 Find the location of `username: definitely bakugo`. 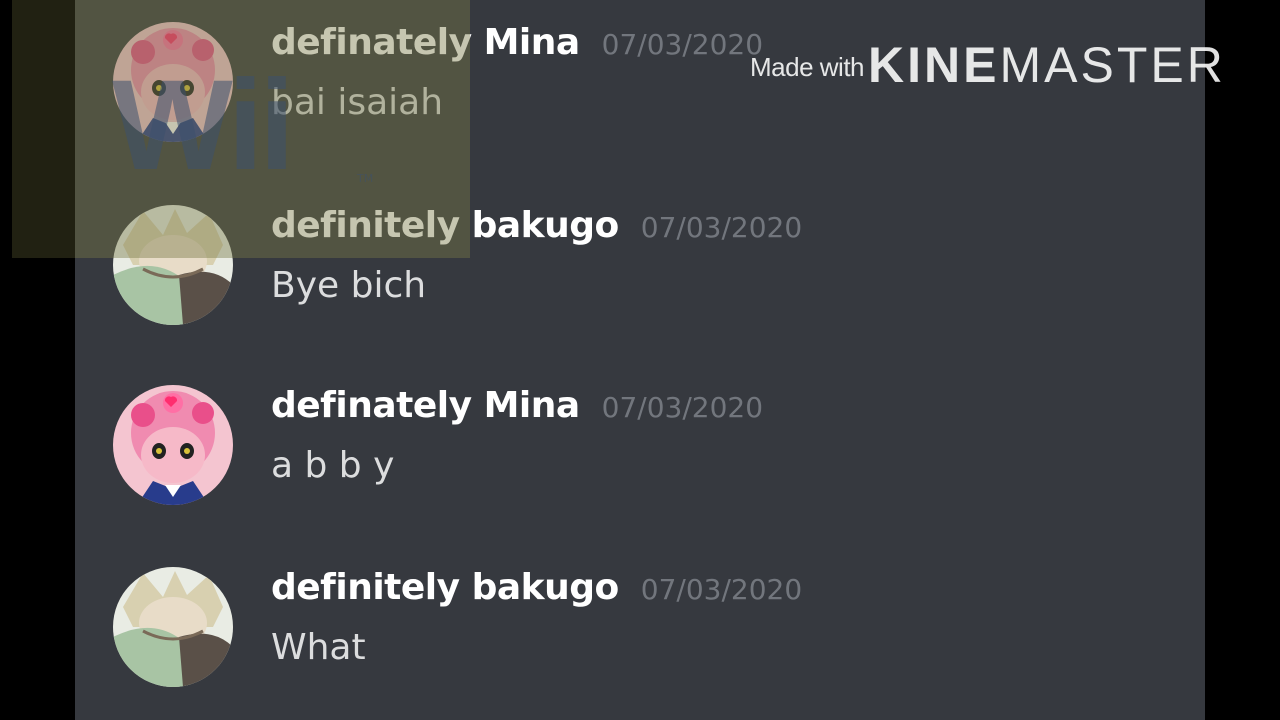

username: definitely bakugo is located at coordinates (445, 587).